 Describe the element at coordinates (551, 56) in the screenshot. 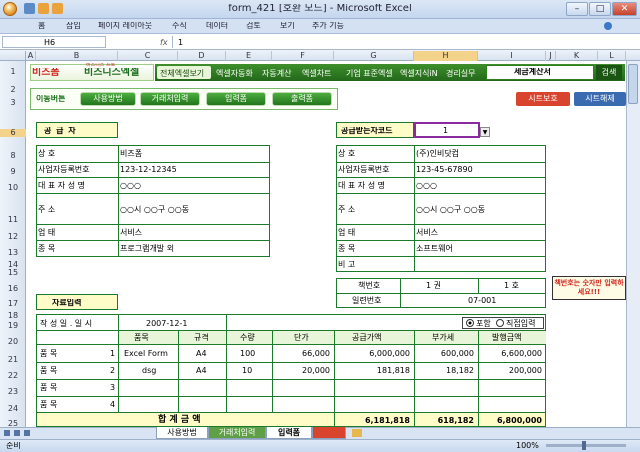

I see `col-J: J` at that location.